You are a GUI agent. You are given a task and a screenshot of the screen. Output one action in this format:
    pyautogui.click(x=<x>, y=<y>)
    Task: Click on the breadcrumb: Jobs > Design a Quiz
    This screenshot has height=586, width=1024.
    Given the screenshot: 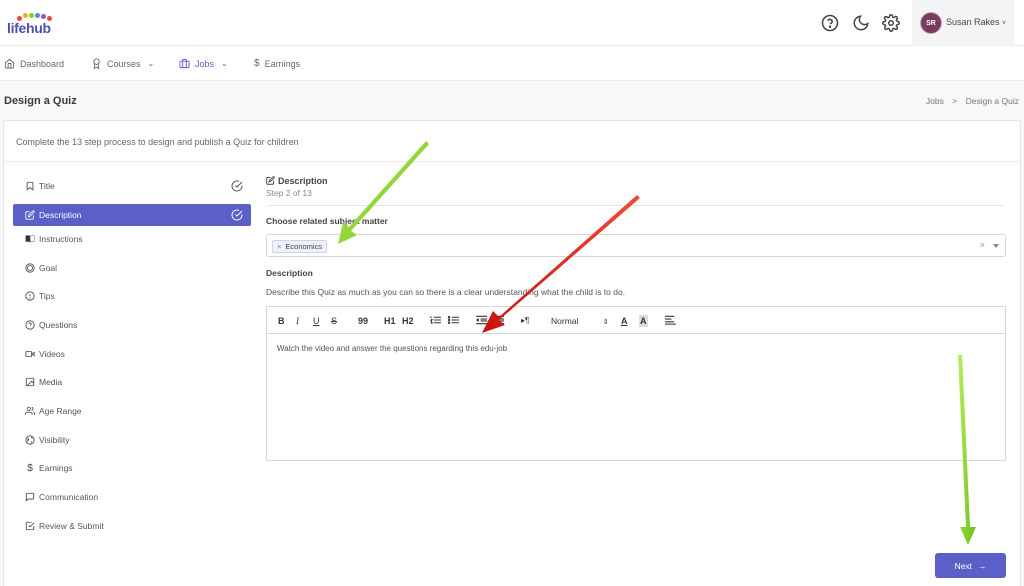 What is the action you would take?
    pyautogui.click(x=972, y=101)
    